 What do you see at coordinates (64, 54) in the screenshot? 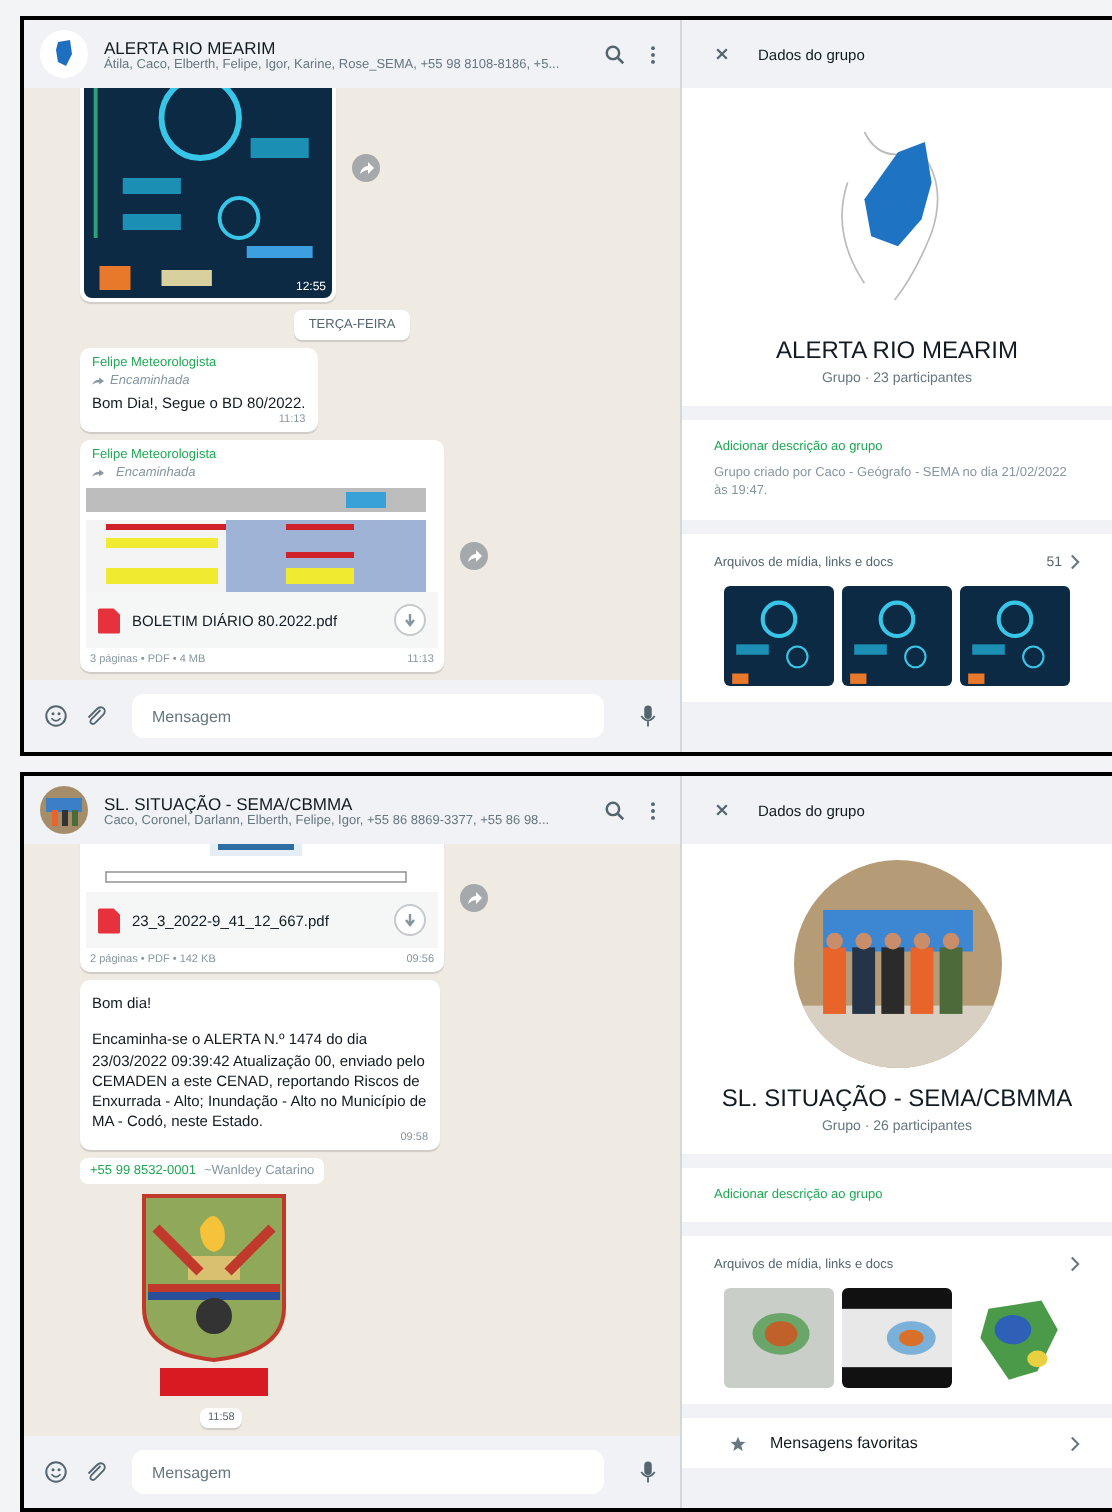
I see `group-avatar-icon` at bounding box center [64, 54].